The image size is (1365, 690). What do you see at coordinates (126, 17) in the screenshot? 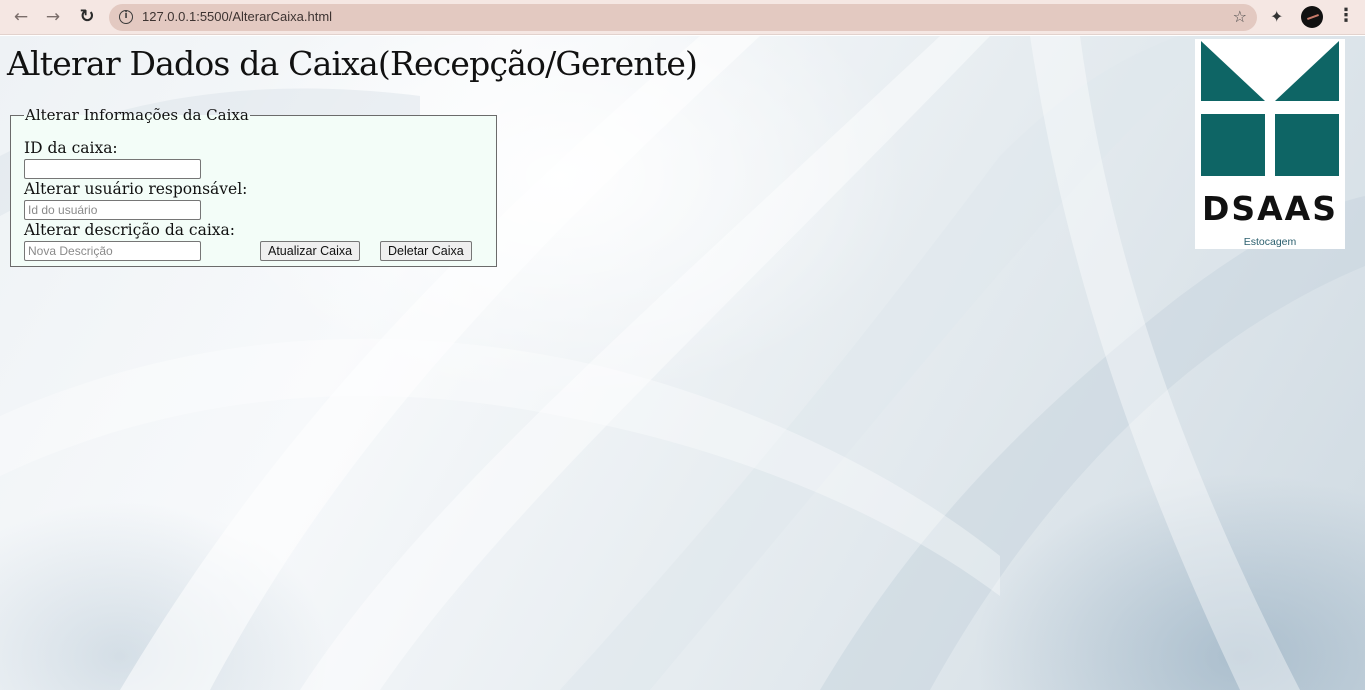
I see `info-icon: i` at bounding box center [126, 17].